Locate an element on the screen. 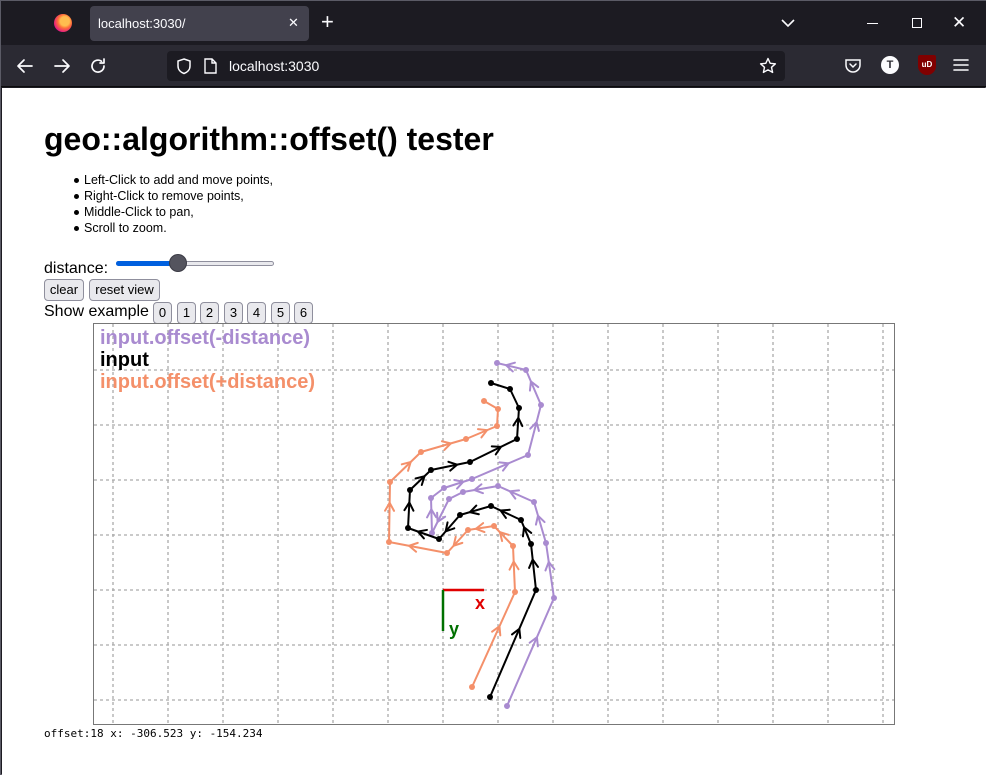  example-3-button: 3 is located at coordinates (233, 313).